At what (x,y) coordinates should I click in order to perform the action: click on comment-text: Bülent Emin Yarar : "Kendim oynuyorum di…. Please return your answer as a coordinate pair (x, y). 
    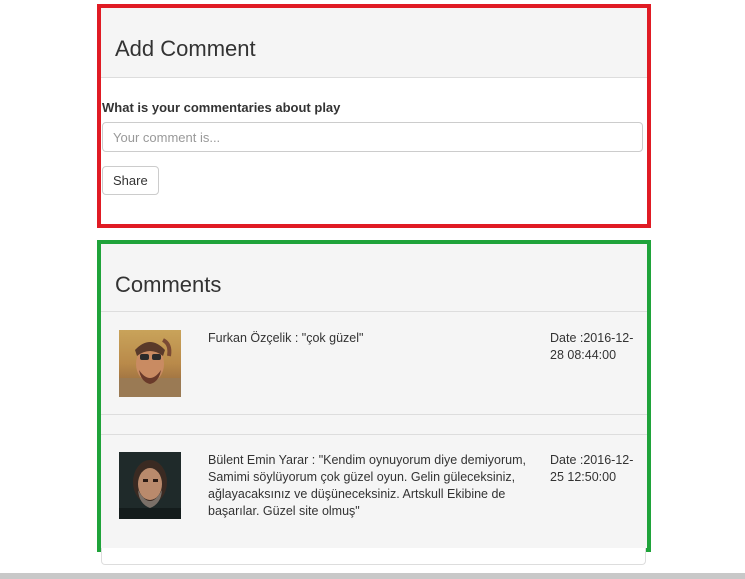
    Looking at the image, I should click on (367, 485).